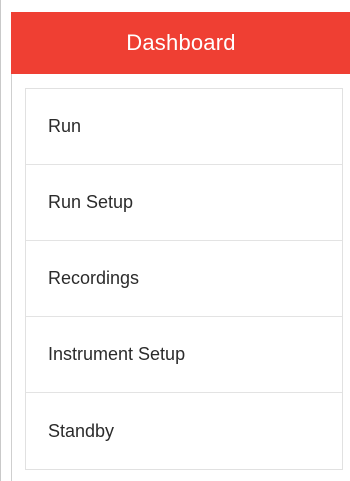 This screenshot has height=481, width=350. Describe the element at coordinates (81, 430) in the screenshot. I see `menu-item-label: Standby` at that location.